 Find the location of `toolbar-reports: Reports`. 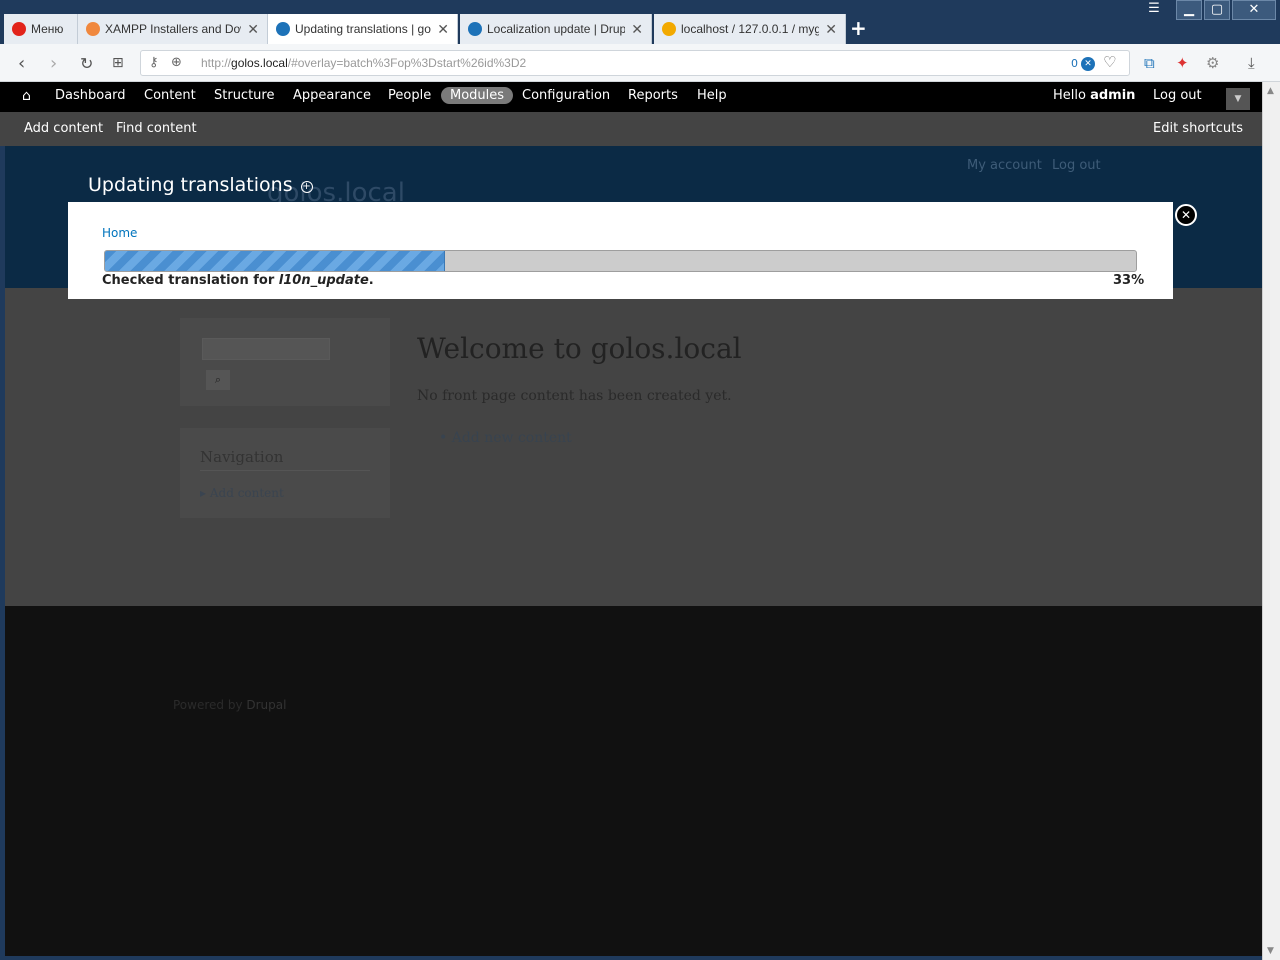

toolbar-reports: Reports is located at coordinates (653, 95).